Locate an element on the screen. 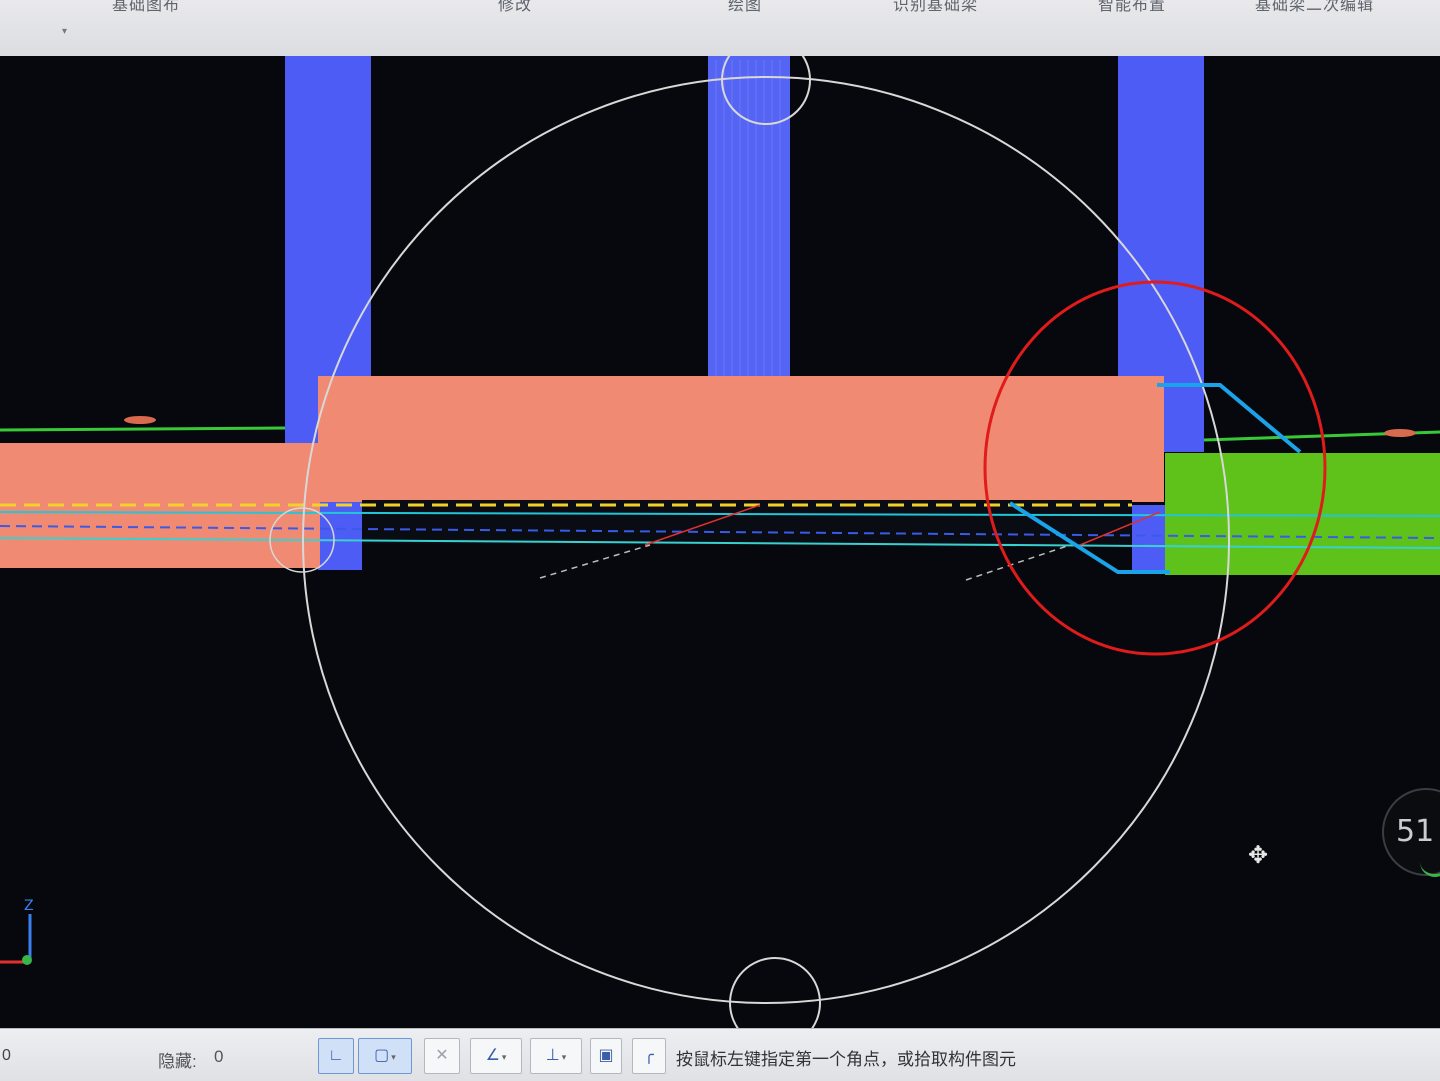 This screenshot has height=1081, width=1440. hidden-count-label: 隐藏: is located at coordinates (177, 1061).